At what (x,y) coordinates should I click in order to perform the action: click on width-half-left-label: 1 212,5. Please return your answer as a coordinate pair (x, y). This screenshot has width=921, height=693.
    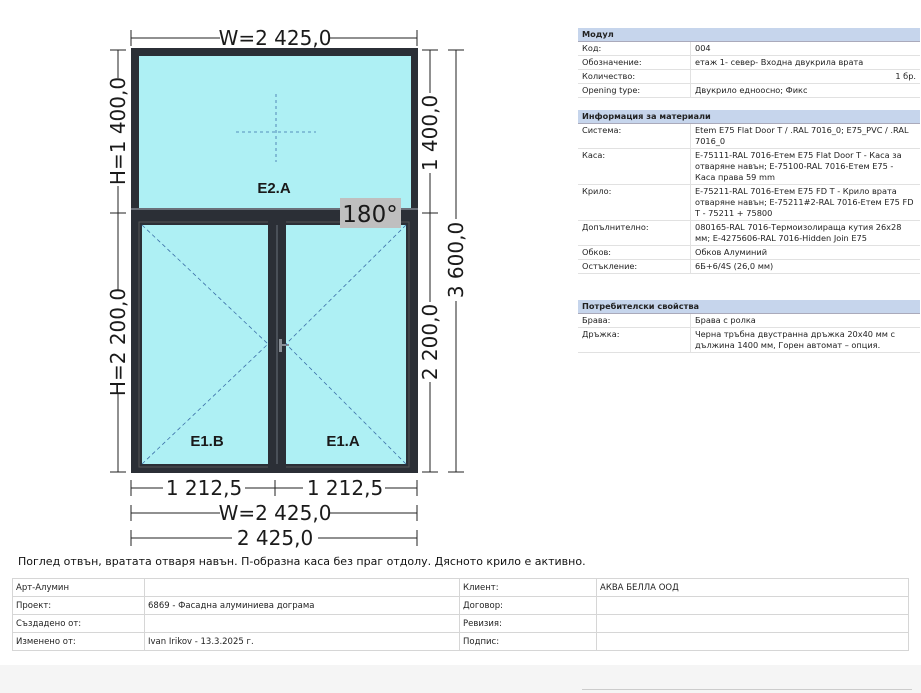
    Looking at the image, I should click on (204, 488).